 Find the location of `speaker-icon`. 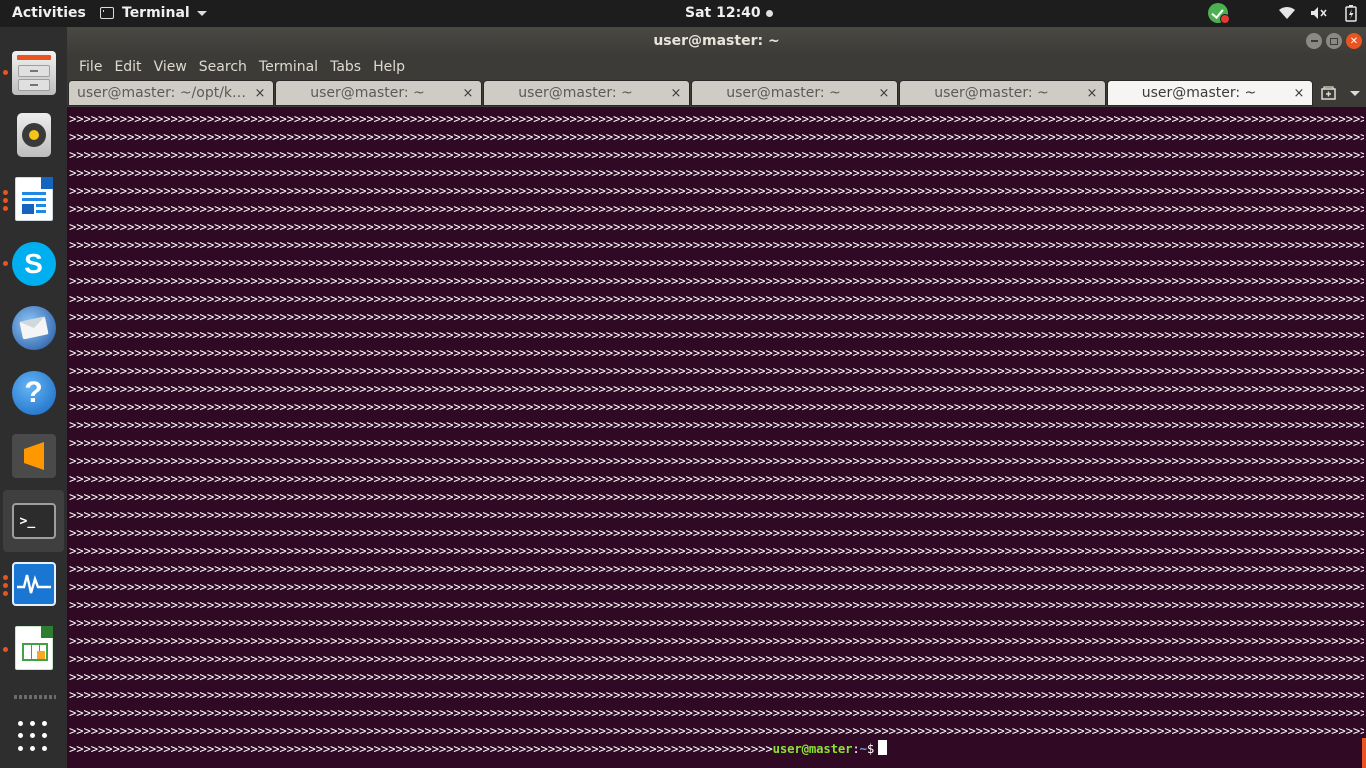

speaker-icon is located at coordinates (33, 135).